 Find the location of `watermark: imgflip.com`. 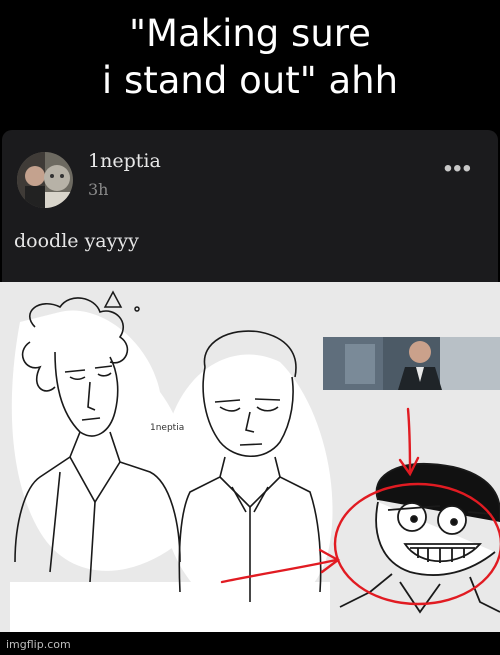

watermark: imgflip.com is located at coordinates (38, 644).